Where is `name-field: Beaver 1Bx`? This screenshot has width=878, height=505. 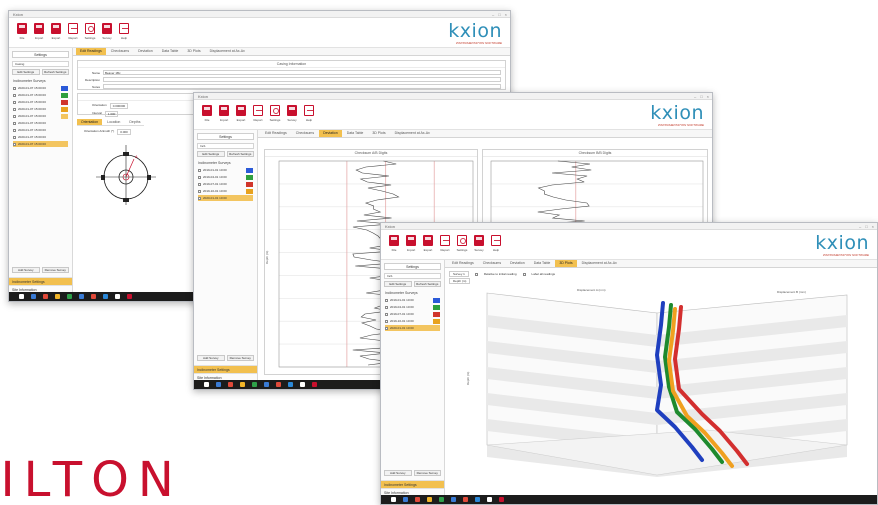
name-field: Beaver 1Bx is located at coordinates (302, 72).